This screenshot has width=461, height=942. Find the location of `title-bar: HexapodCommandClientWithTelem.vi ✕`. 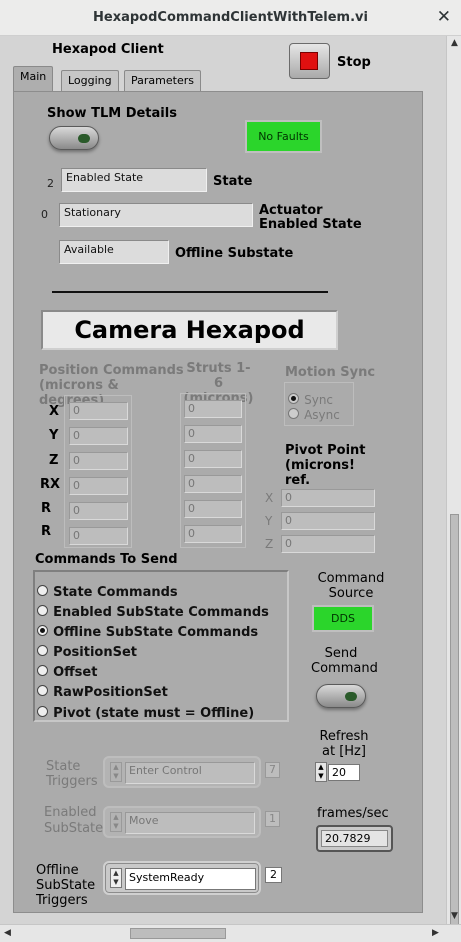

title-bar: HexapodCommandClientWithTelem.vi ✕ is located at coordinates (230, 18).